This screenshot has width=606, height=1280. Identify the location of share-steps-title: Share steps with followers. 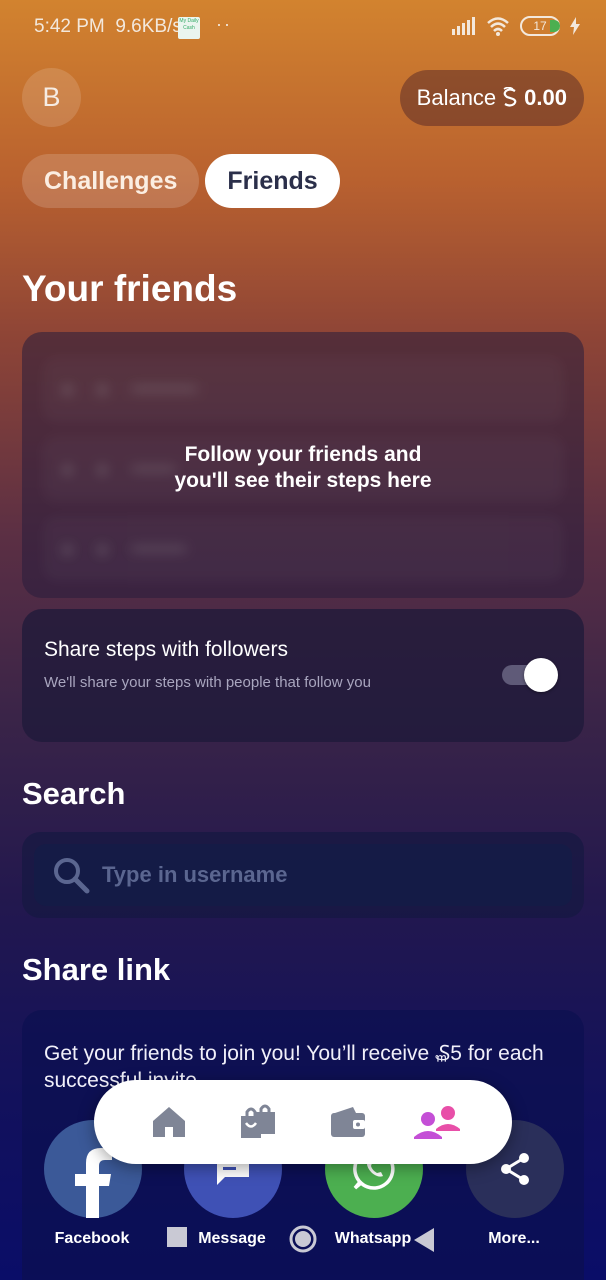
(166, 649).